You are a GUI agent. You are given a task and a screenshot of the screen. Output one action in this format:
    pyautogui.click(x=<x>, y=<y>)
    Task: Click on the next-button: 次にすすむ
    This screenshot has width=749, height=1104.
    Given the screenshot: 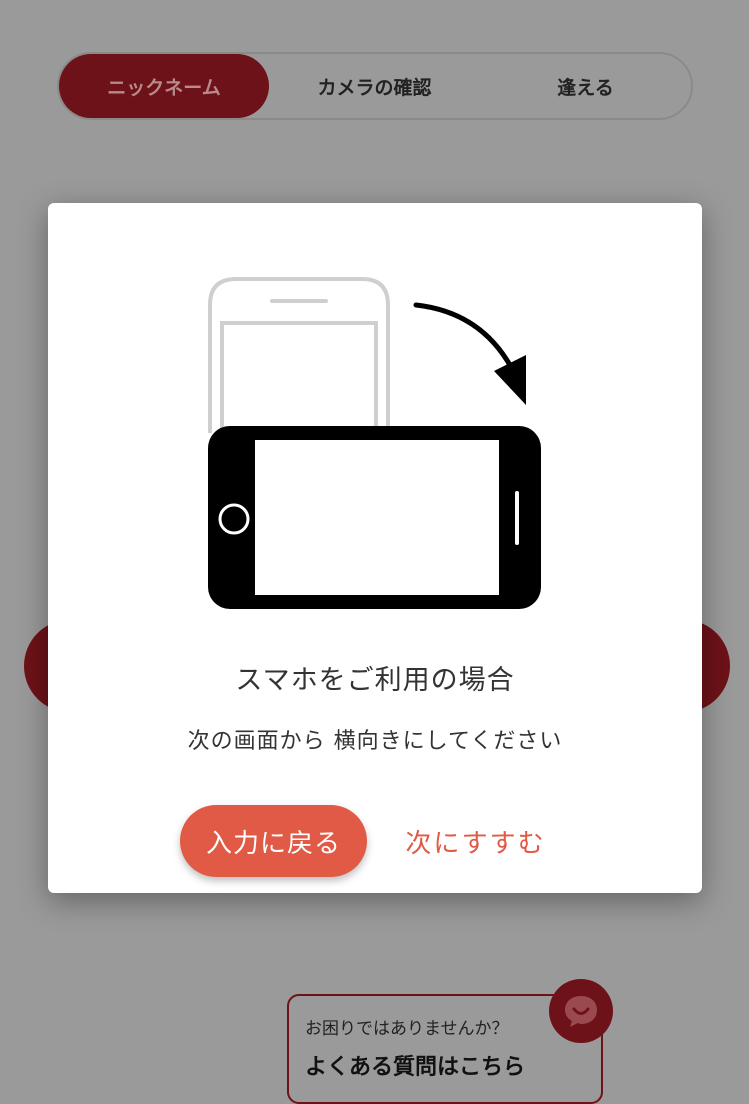 What is the action you would take?
    pyautogui.click(x=475, y=841)
    